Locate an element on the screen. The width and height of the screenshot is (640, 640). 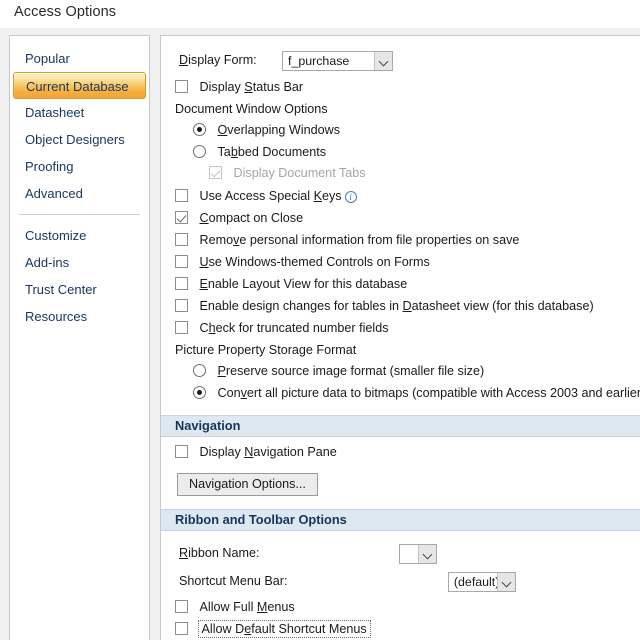
enable-layout-view-label: Enable Layout View for this database is located at coordinates (303, 284).